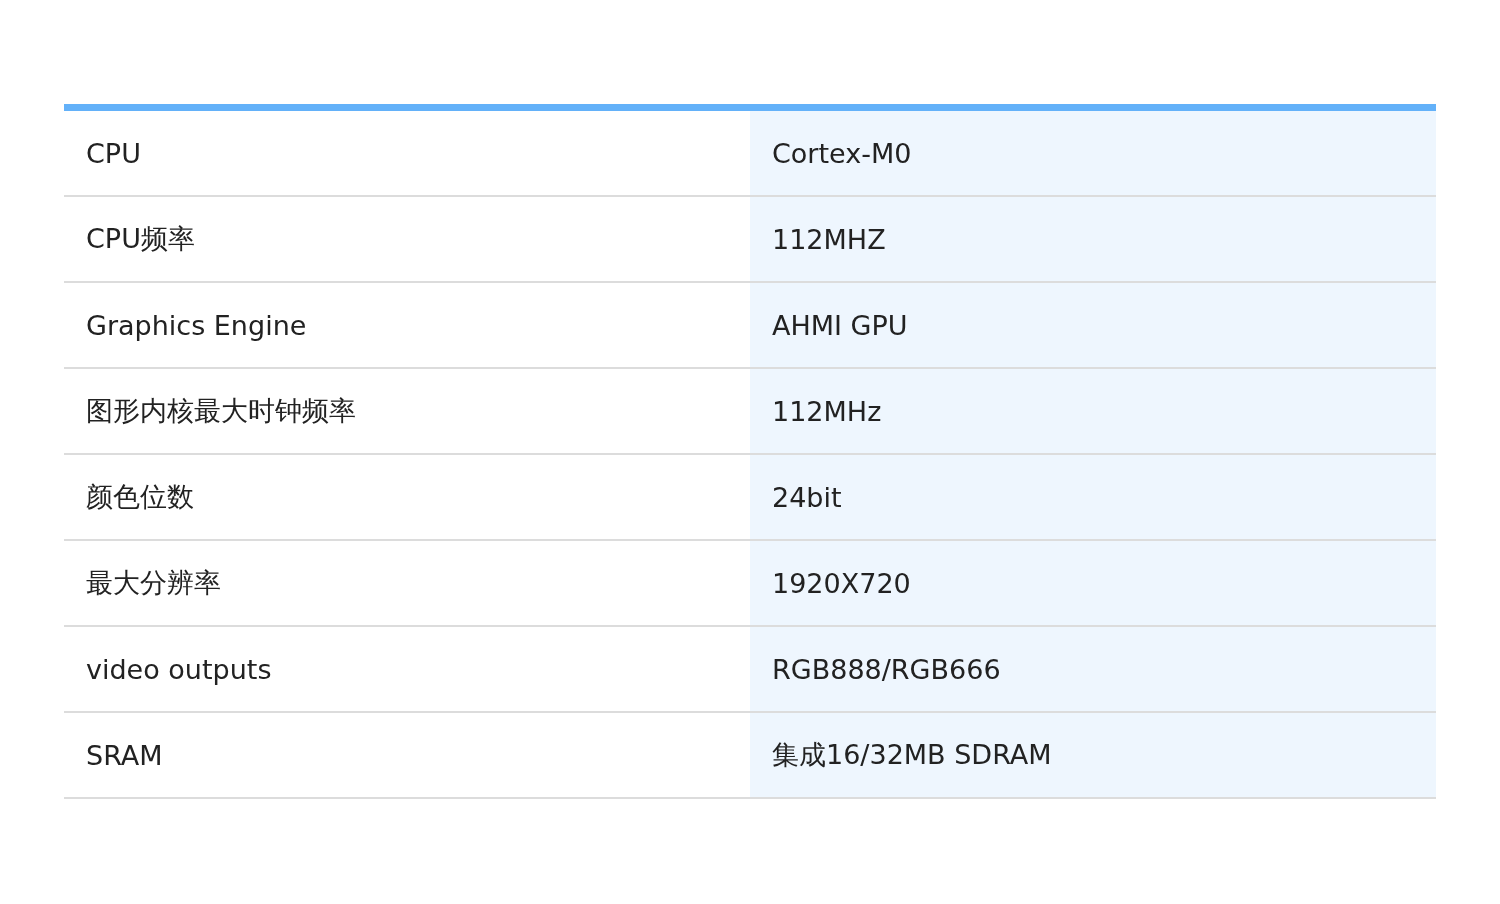 The image size is (1500, 904). I want to click on table-cell-text: 颜色位数, so click(140, 497).